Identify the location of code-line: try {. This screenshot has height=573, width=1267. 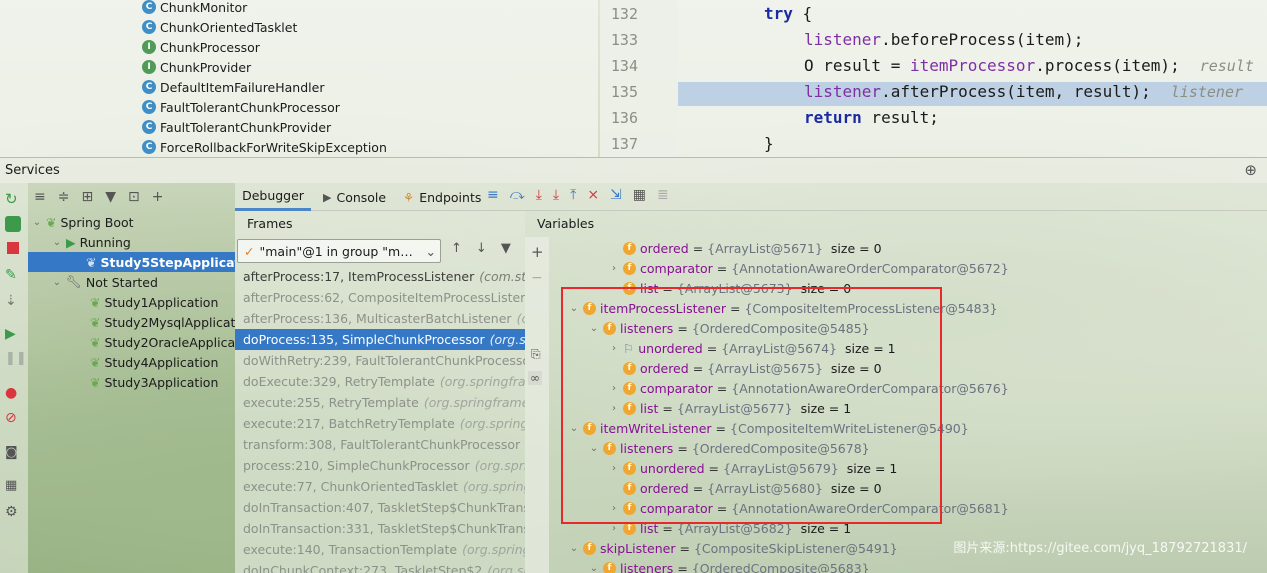
(788, 13).